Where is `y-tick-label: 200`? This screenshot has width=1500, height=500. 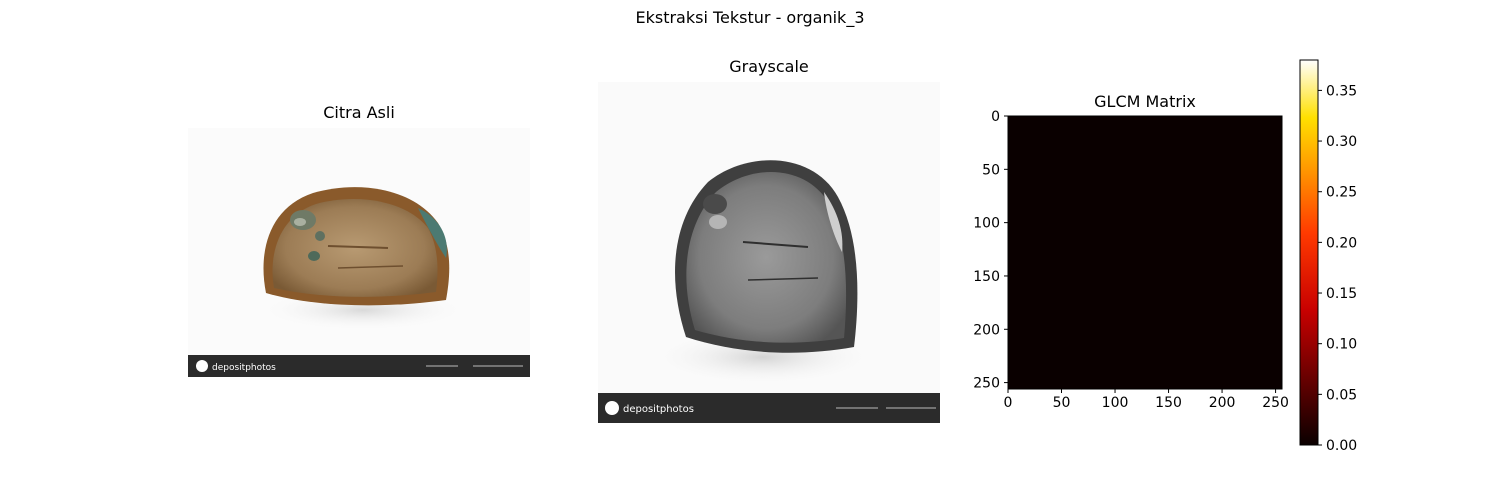 y-tick-label: 200 is located at coordinates (986, 330).